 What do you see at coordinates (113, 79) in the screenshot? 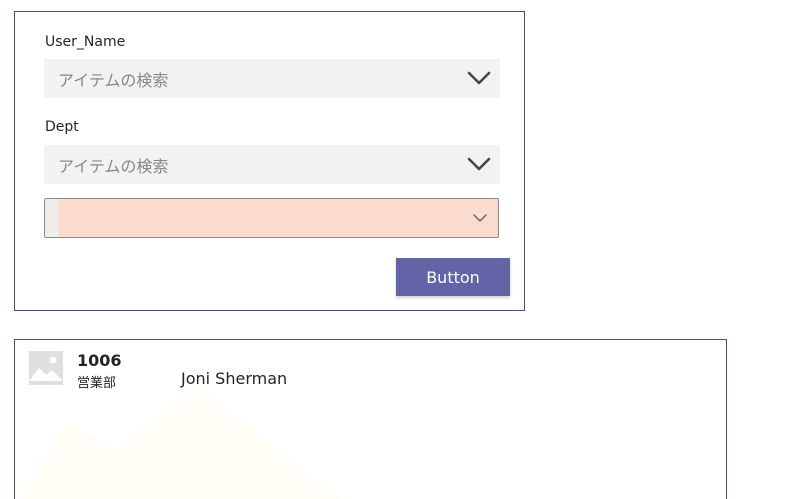
I see `user-name-search-placeholder: アイテムの検索` at bounding box center [113, 79].